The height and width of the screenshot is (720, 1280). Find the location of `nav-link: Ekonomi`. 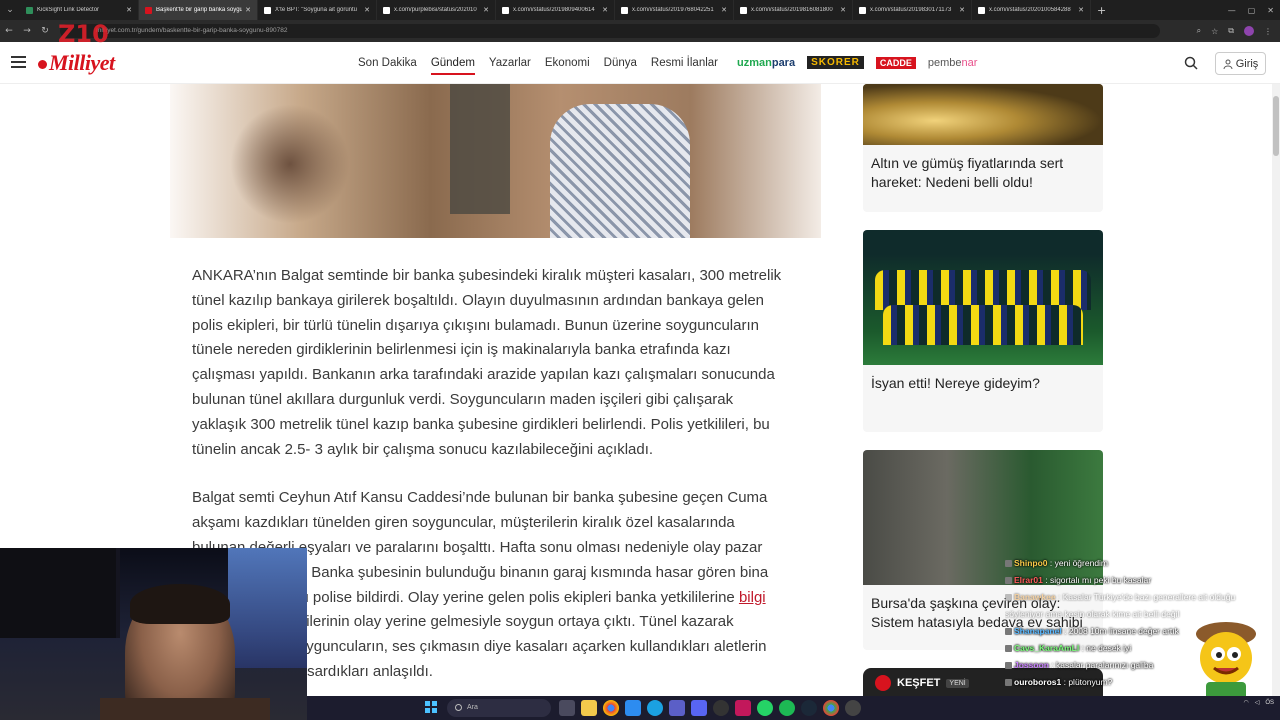

nav-link: Ekonomi is located at coordinates (567, 63).